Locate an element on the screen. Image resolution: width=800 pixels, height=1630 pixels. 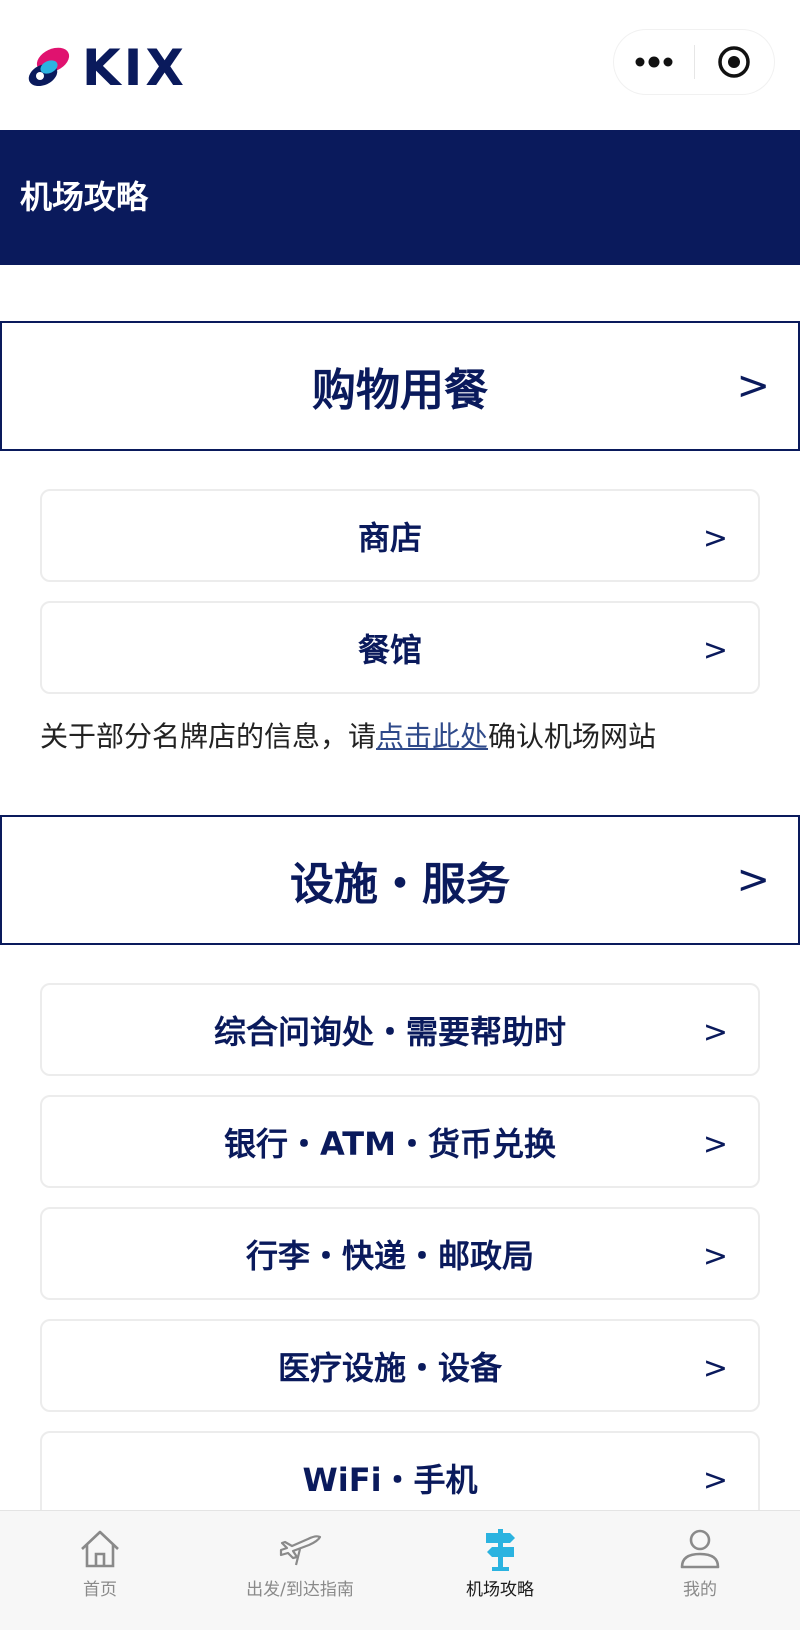
list-item-medical: 医疗设施・设备 > is located at coordinates (400, 1365).